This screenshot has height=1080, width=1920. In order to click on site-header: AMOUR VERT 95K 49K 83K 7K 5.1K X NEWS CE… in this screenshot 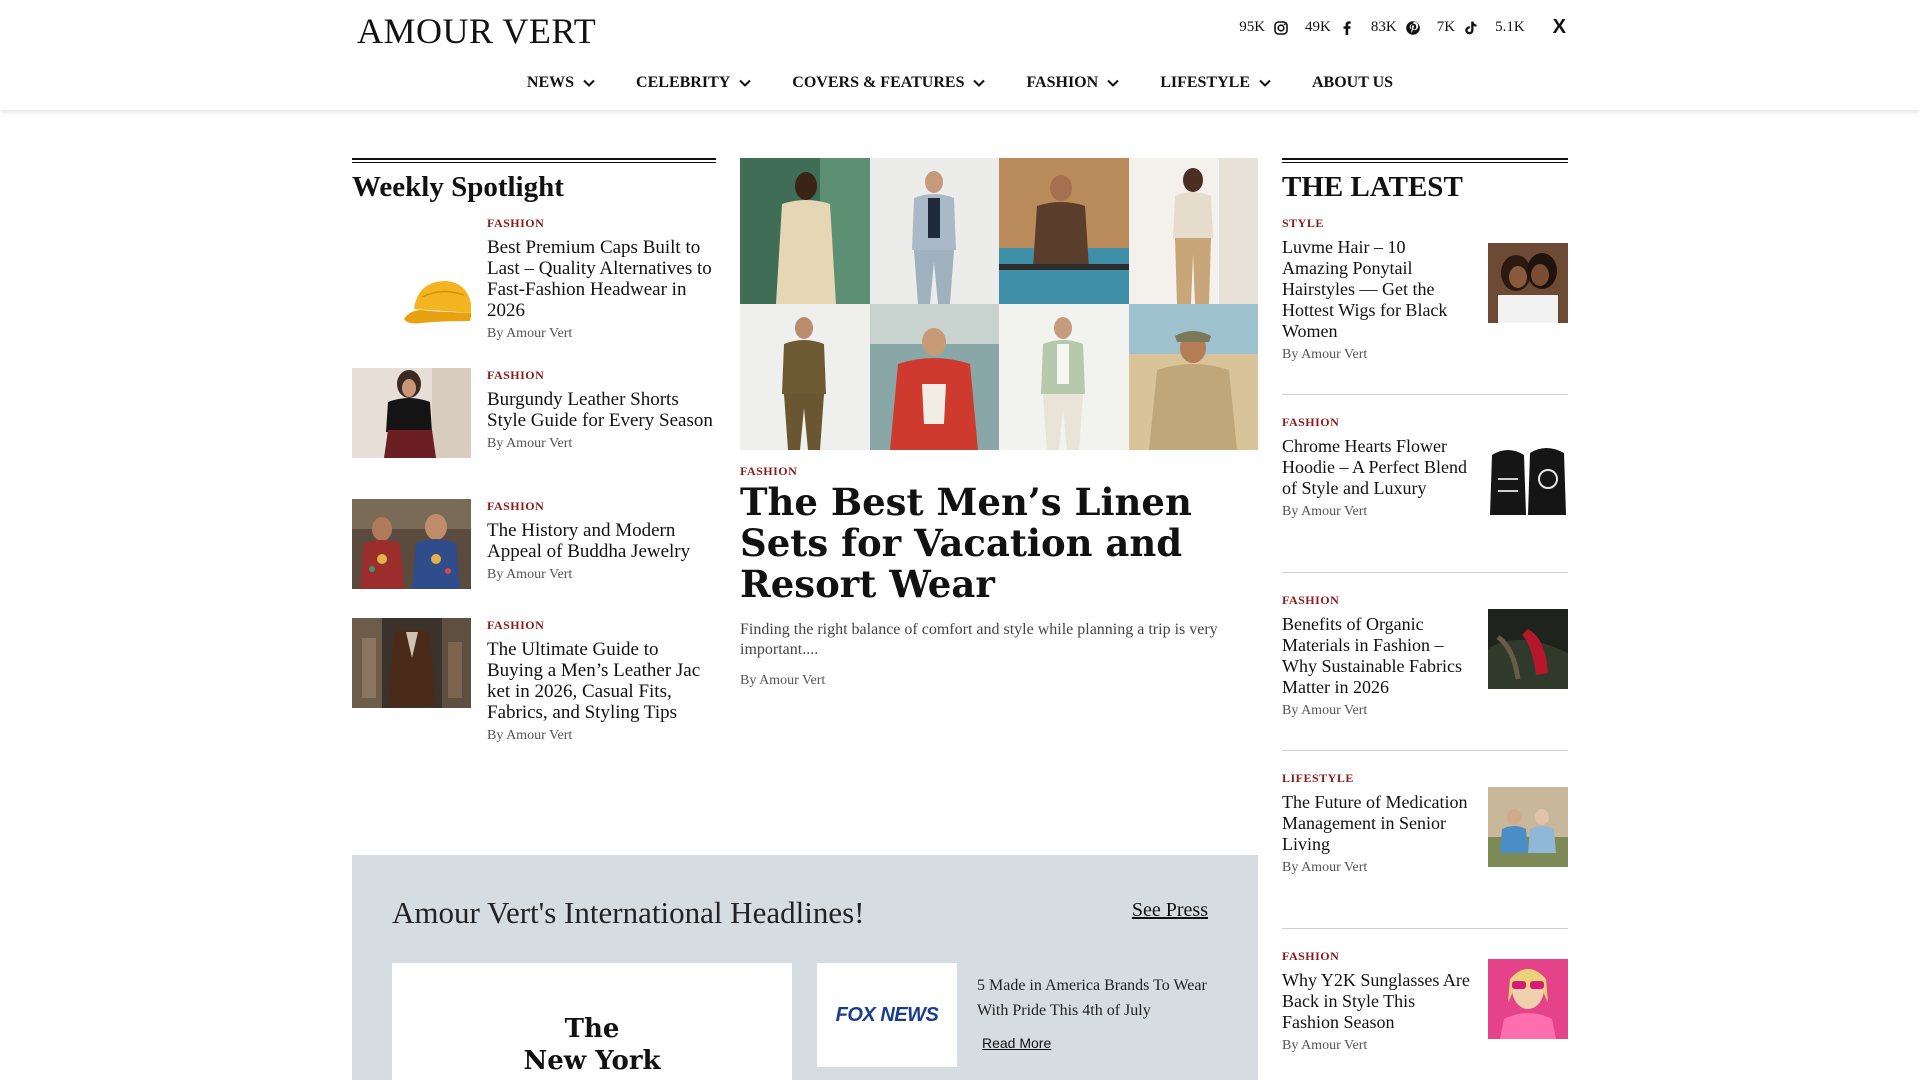, I will do `click(960, 55)`.